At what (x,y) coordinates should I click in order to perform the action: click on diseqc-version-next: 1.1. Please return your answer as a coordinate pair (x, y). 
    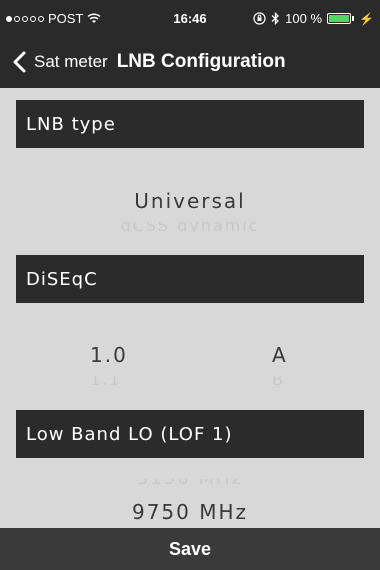
    Looking at the image, I should click on (105, 380).